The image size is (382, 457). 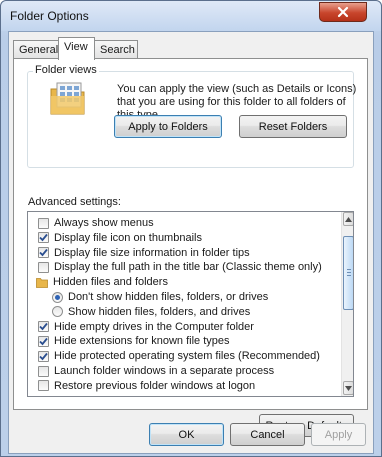 I want to click on arrow-up-icon, so click(x=348, y=219).